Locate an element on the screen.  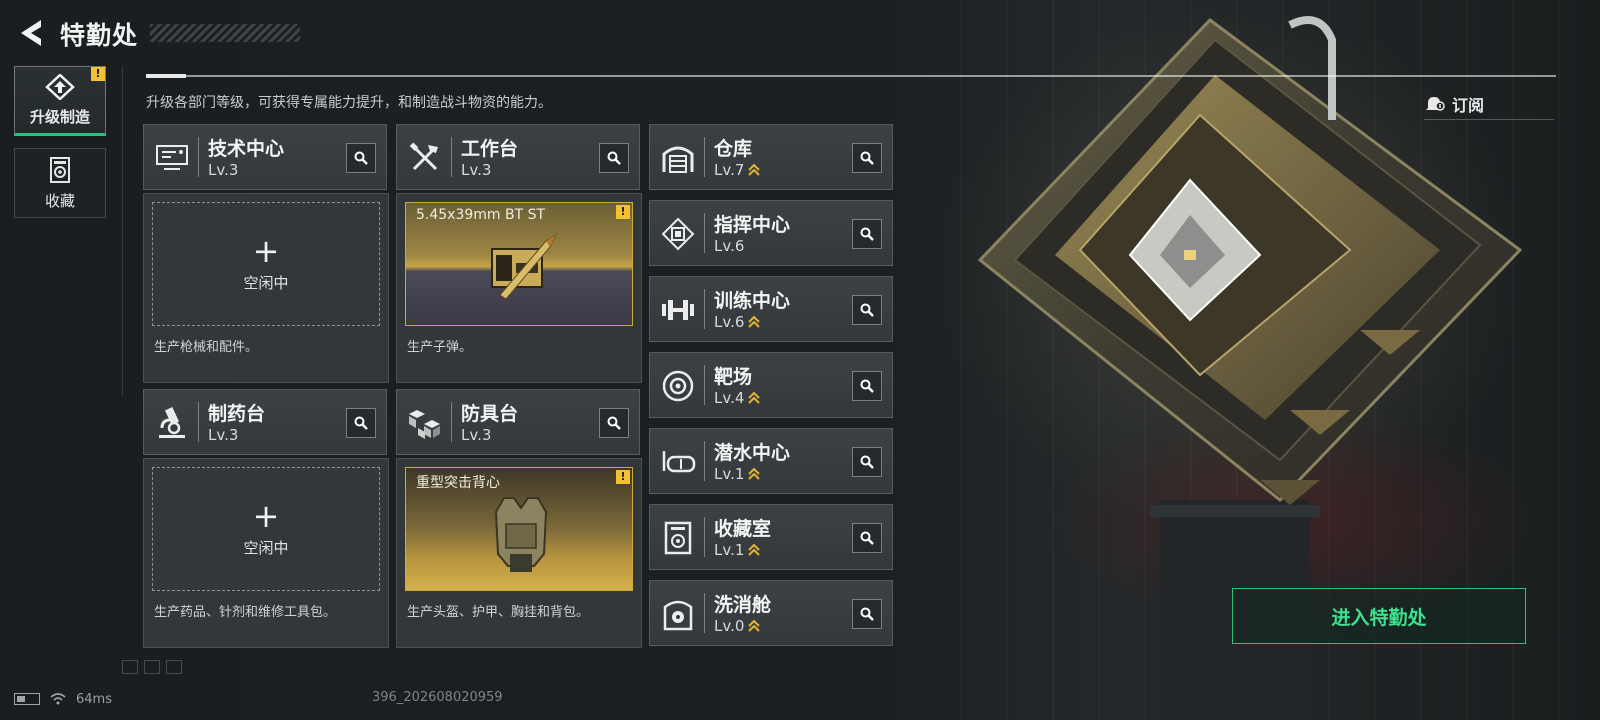
card-header-armor-bench: 防具台 Lv.3 is located at coordinates (518, 422).